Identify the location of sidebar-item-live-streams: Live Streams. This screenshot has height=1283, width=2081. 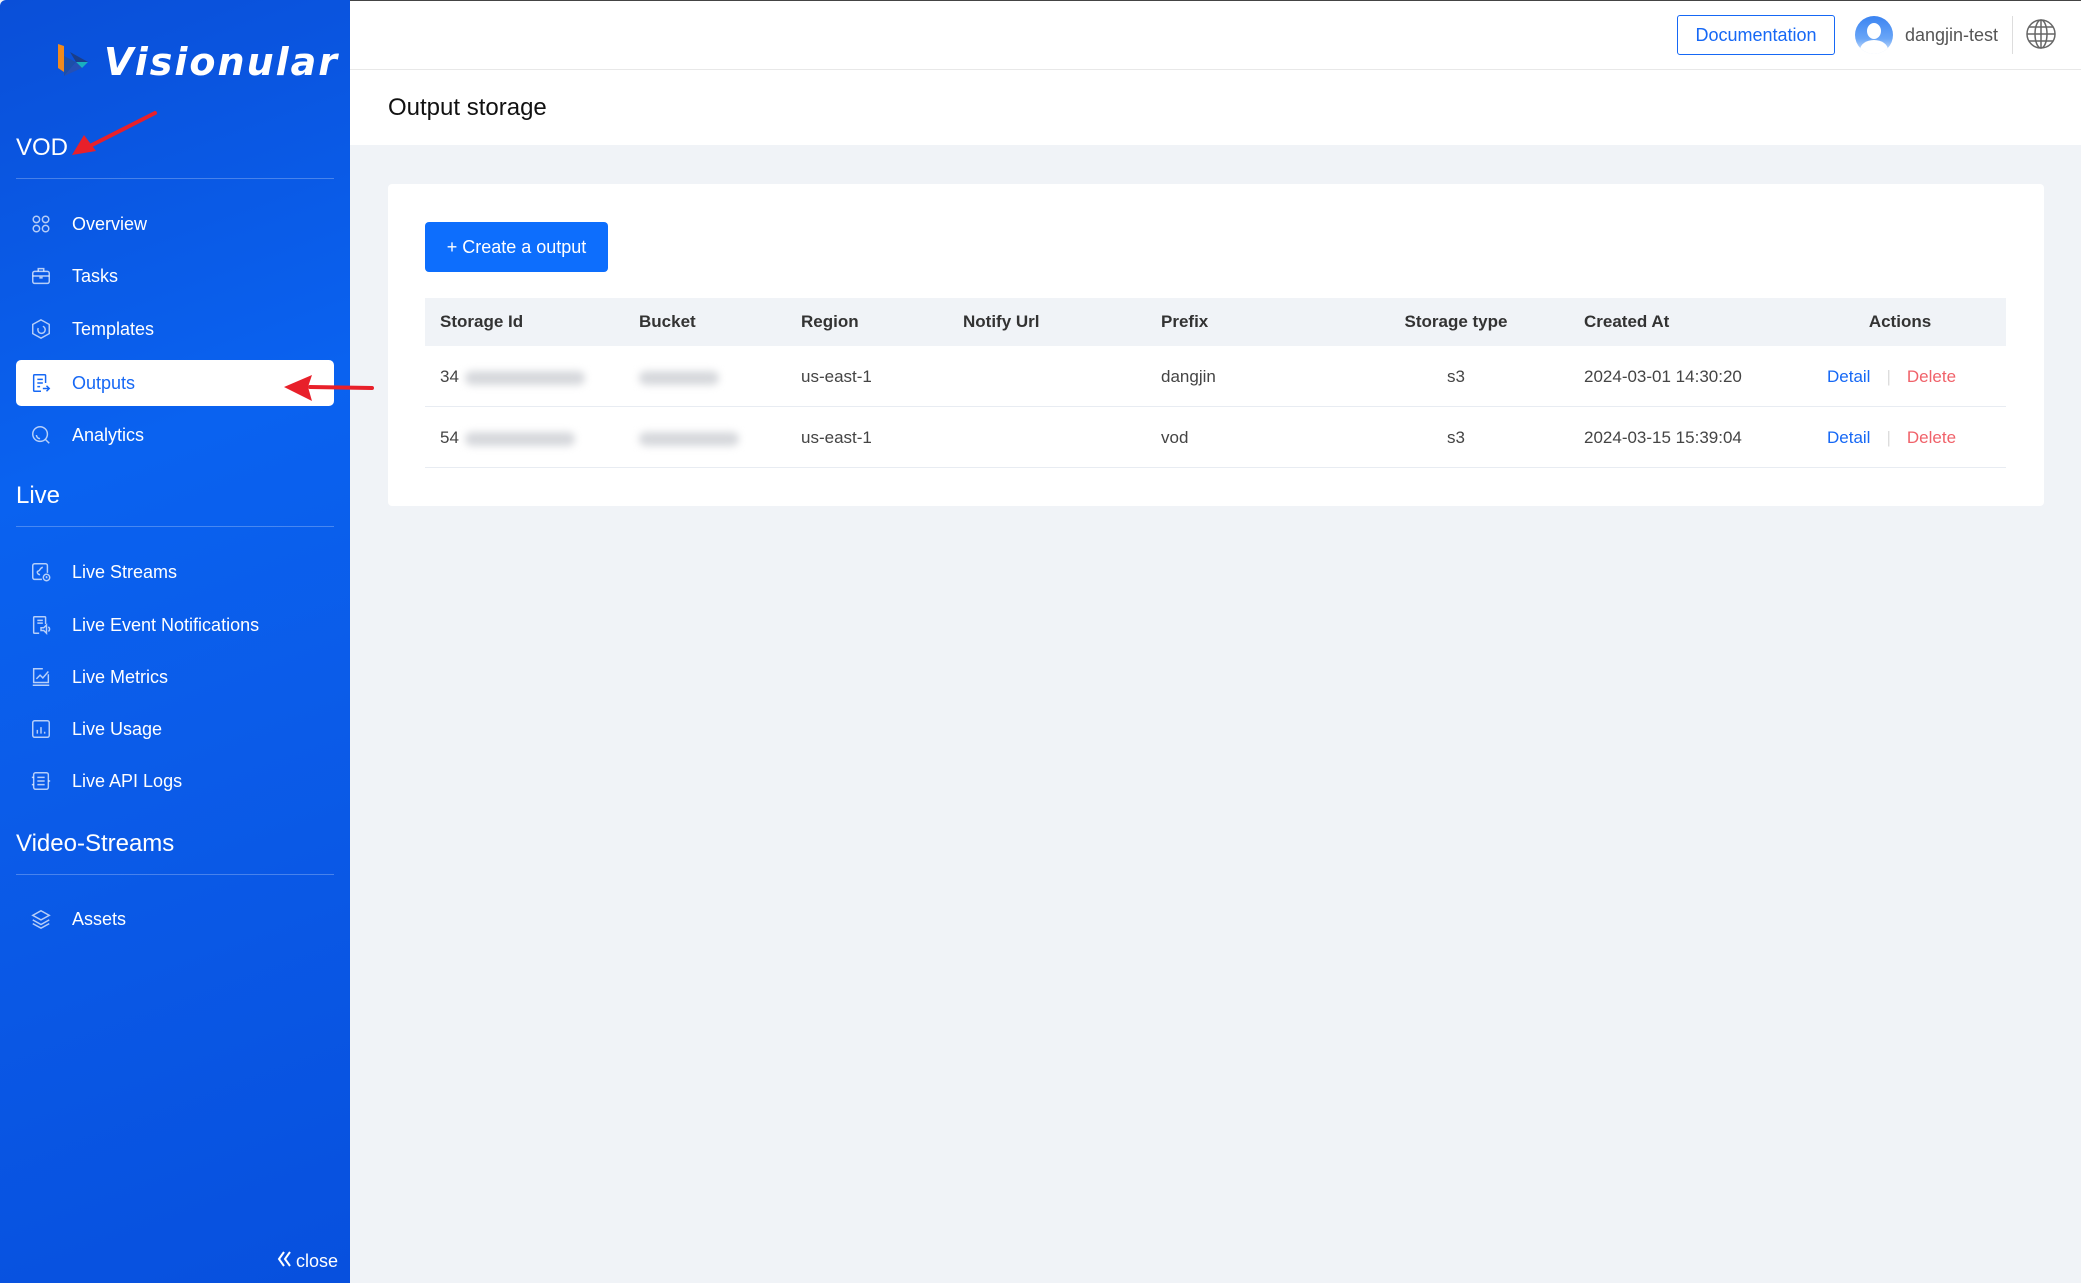
(175, 572).